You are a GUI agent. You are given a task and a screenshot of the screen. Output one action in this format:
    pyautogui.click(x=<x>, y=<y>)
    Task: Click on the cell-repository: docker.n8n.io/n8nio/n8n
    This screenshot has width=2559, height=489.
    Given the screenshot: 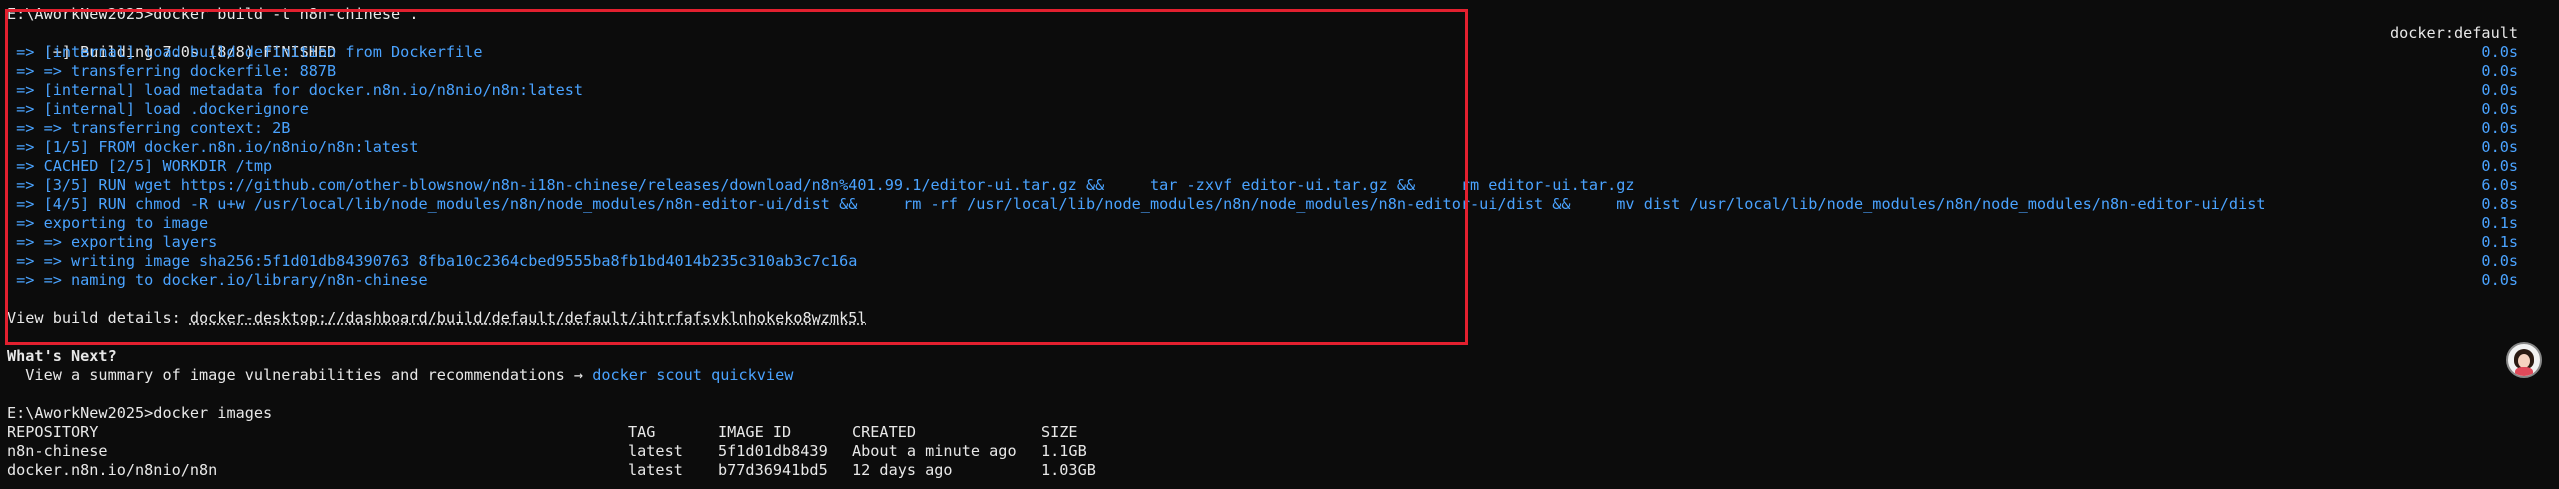 What is the action you would take?
    pyautogui.click(x=112, y=470)
    